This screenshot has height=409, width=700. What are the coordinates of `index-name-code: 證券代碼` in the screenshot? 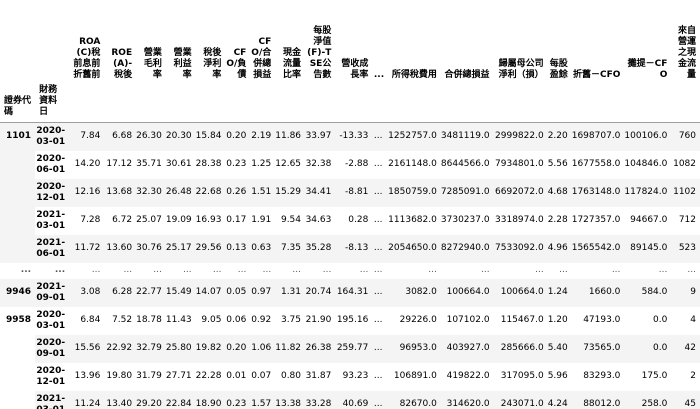 It's located at (18, 106).